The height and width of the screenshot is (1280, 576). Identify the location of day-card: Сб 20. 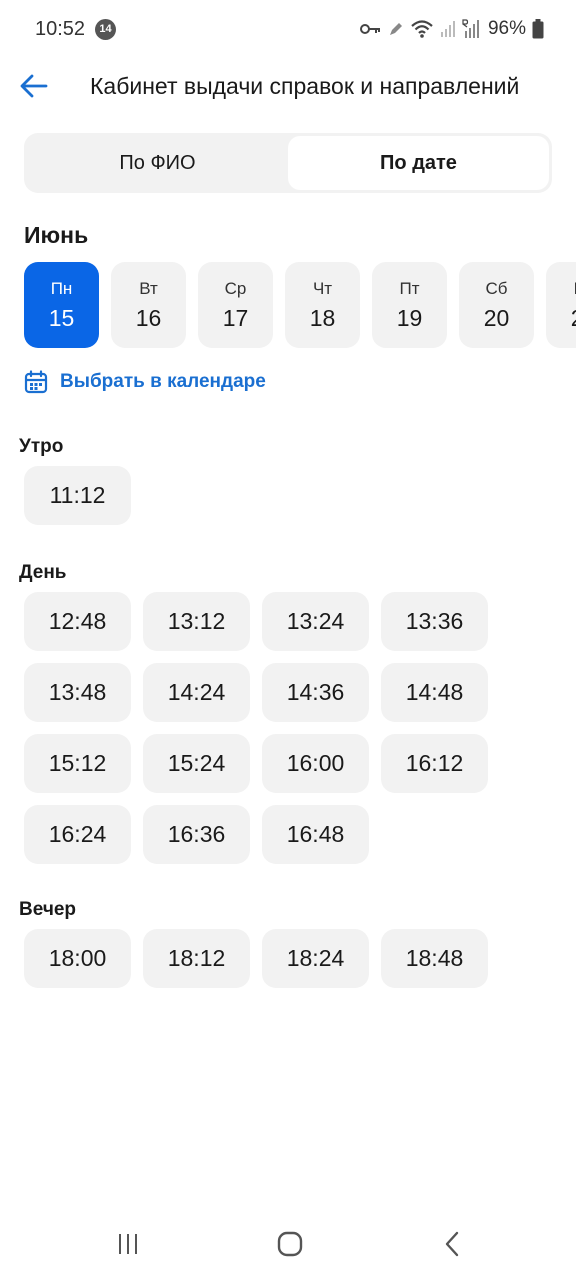
(496, 305).